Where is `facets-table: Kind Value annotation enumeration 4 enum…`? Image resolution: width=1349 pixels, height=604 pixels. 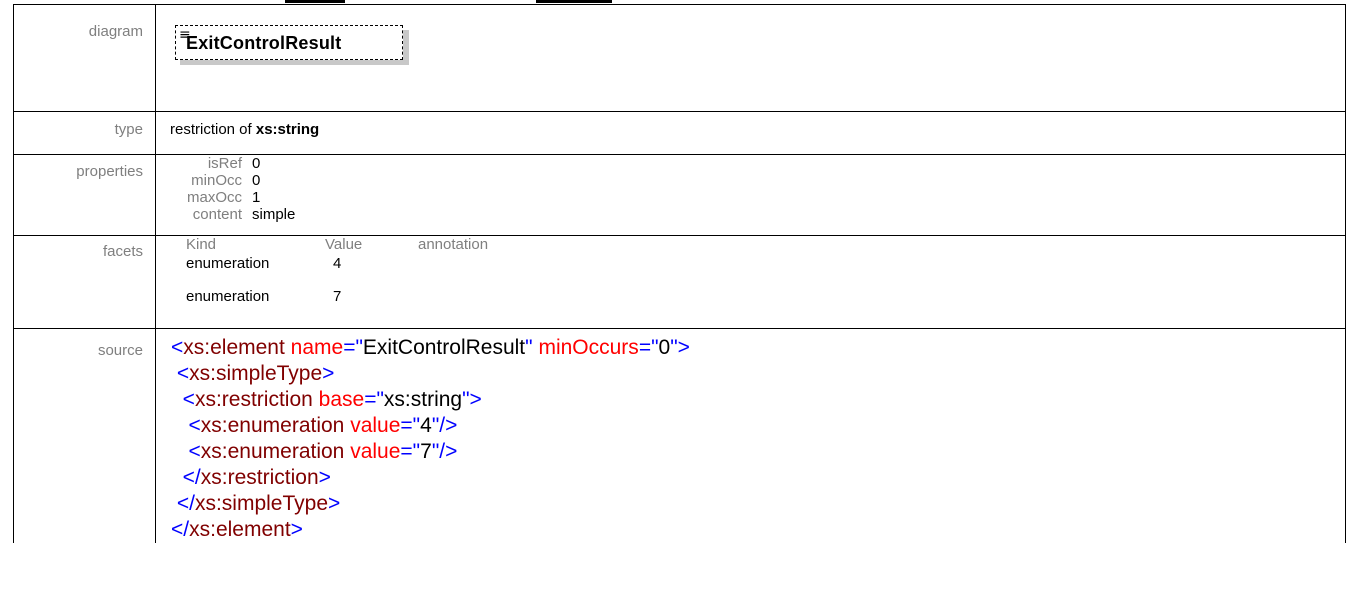
facets-table: Kind Value annotation enumeration 4 enum… is located at coordinates (750, 278).